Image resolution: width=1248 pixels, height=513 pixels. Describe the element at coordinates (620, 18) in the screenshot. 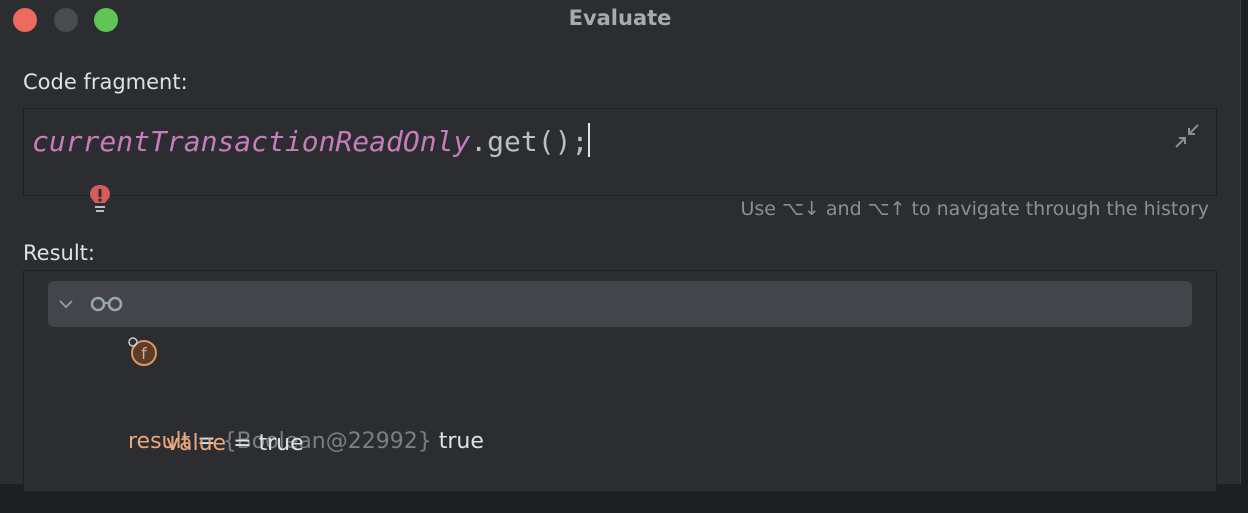

I see `window-title: Evaluate` at that location.